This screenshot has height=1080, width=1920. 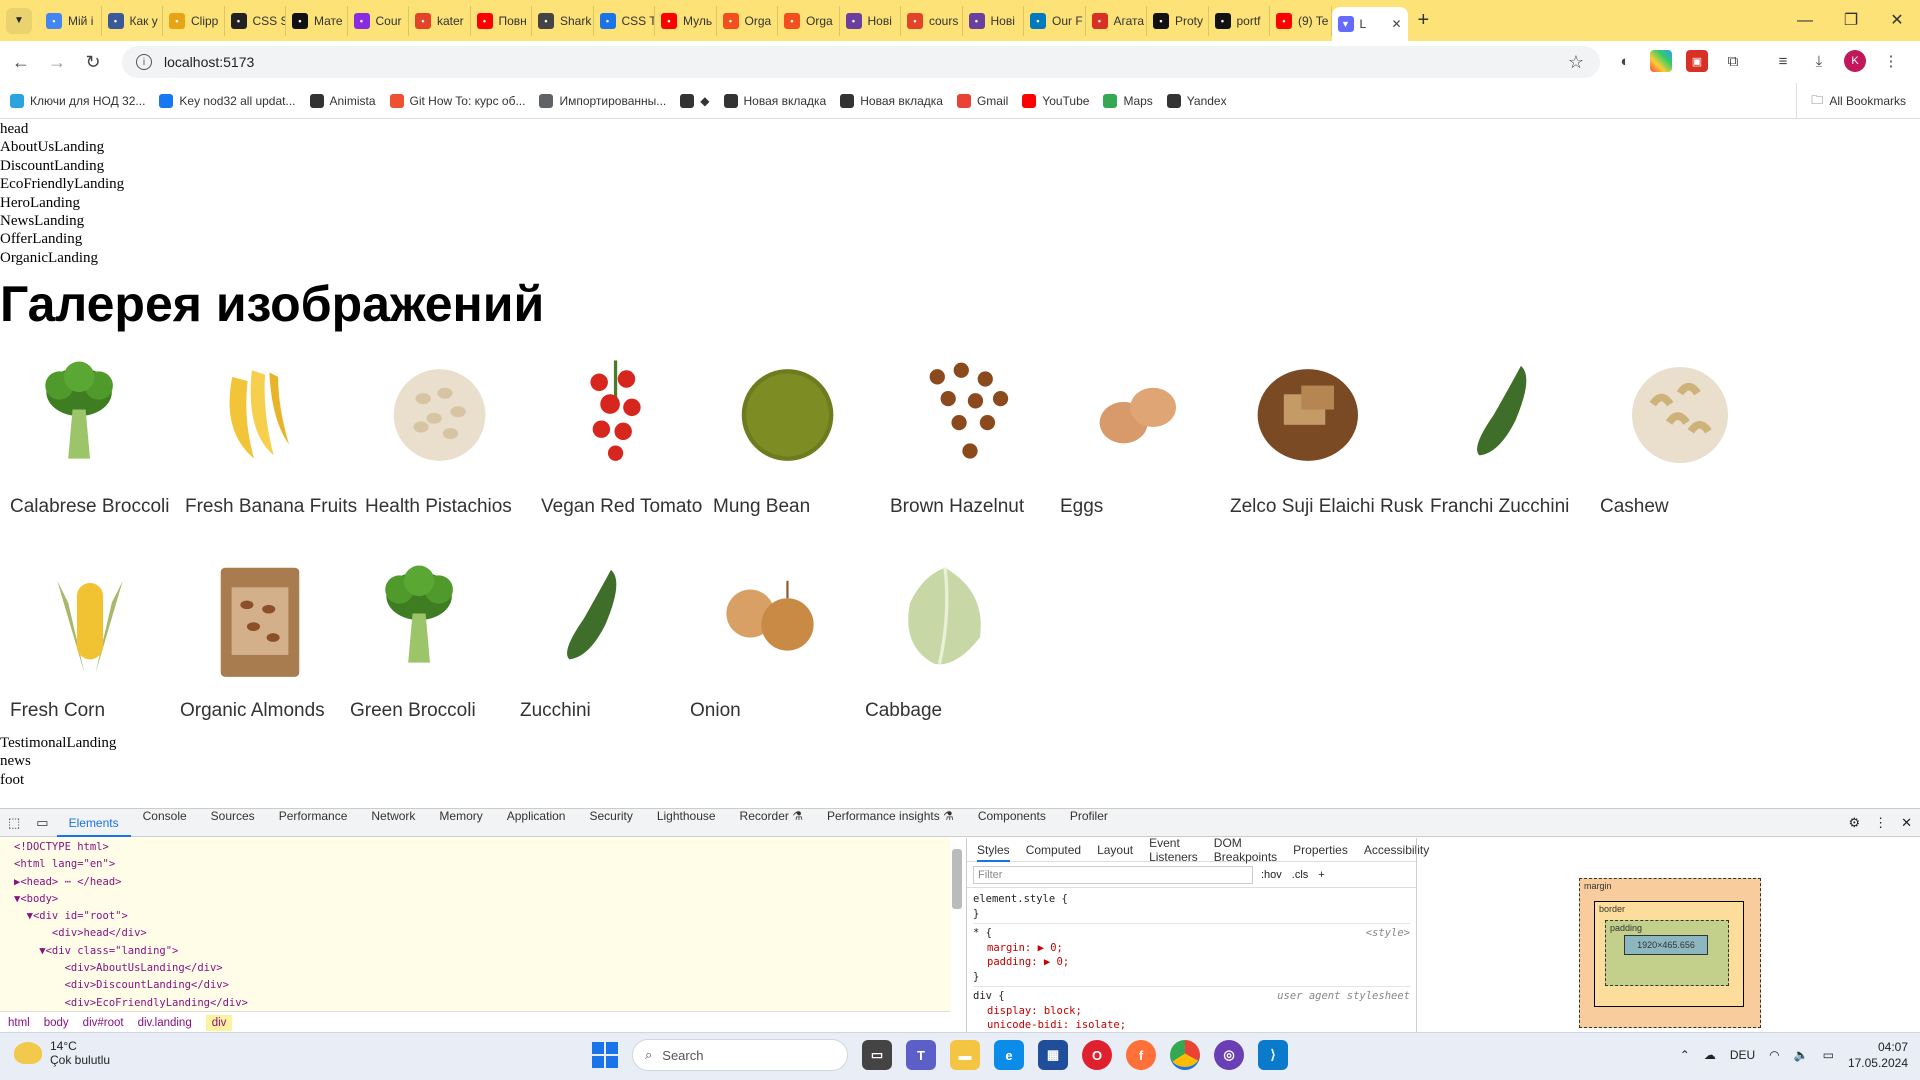 I want to click on gallery-item: Onion, so click(x=770, y=633).